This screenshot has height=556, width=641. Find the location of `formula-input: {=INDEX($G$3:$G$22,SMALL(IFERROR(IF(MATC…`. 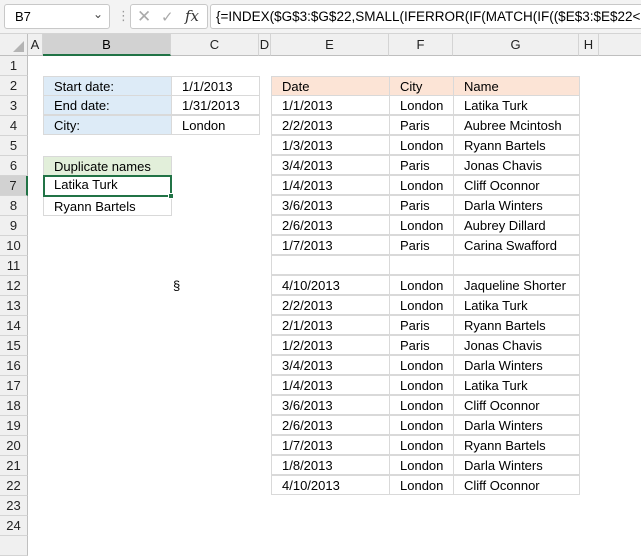

formula-input: {=INDEX($G$3:$G$22,SMALL(IFERROR(IF(MATC… is located at coordinates (425, 16).